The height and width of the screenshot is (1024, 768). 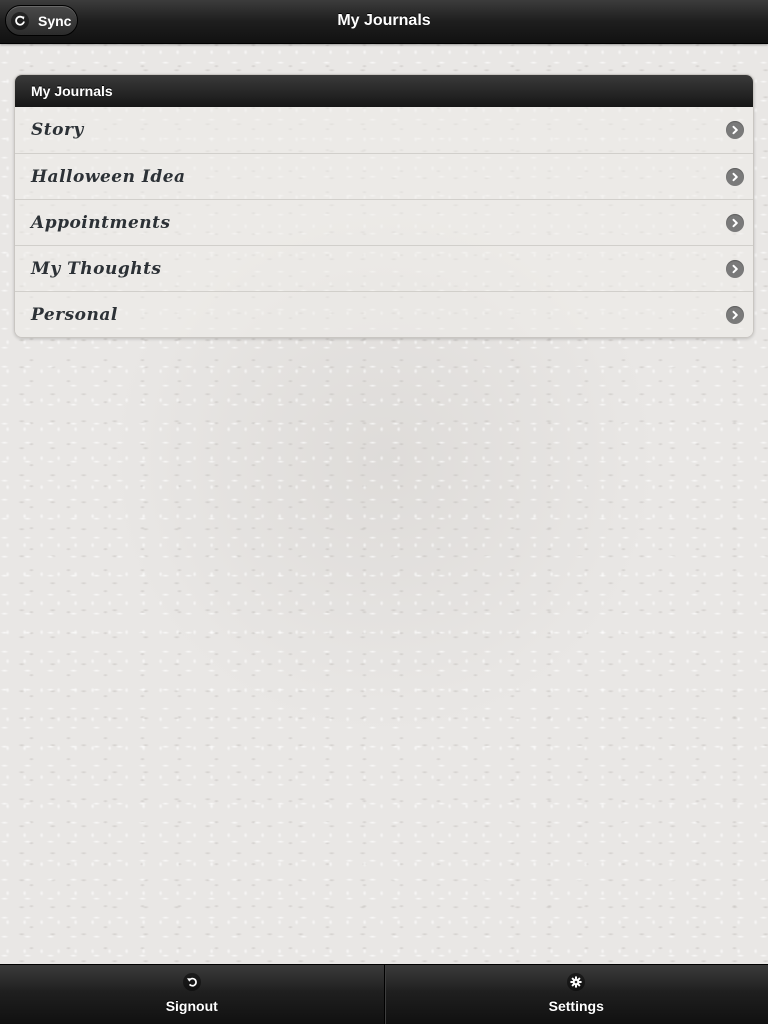 I want to click on journal-item-label: Story, so click(x=57, y=130).